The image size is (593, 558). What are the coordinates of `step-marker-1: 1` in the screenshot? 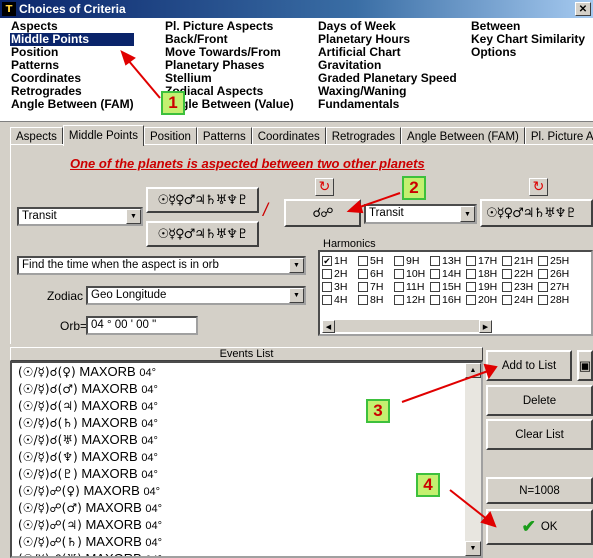 It's located at (173, 103).